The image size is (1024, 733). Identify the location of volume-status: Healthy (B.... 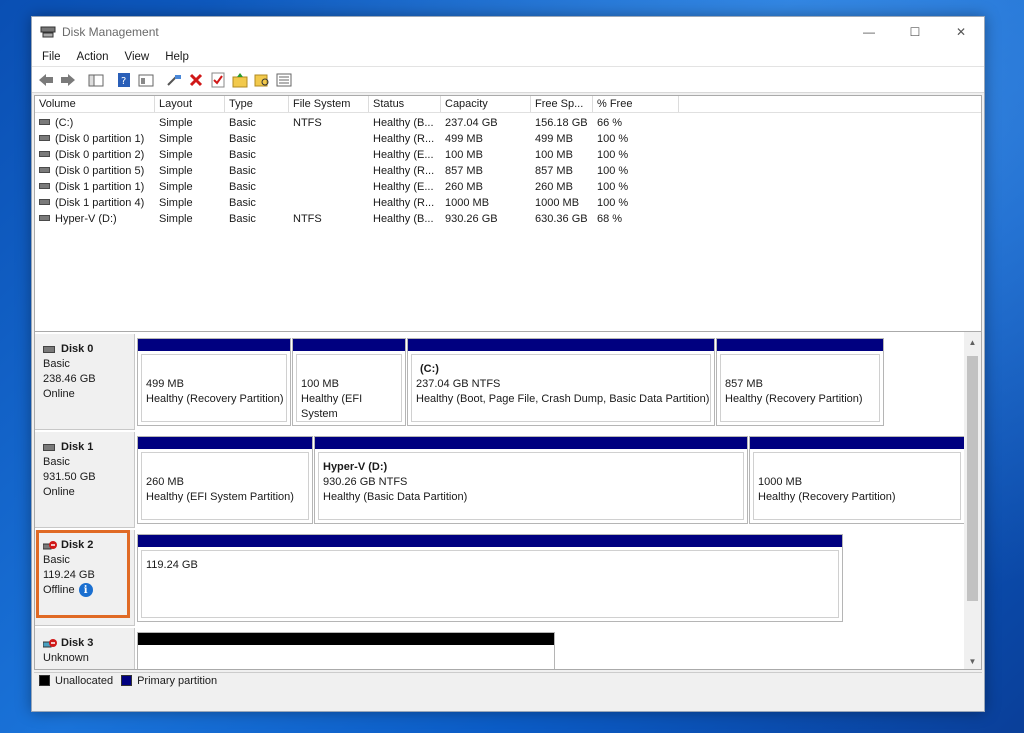
(403, 219).